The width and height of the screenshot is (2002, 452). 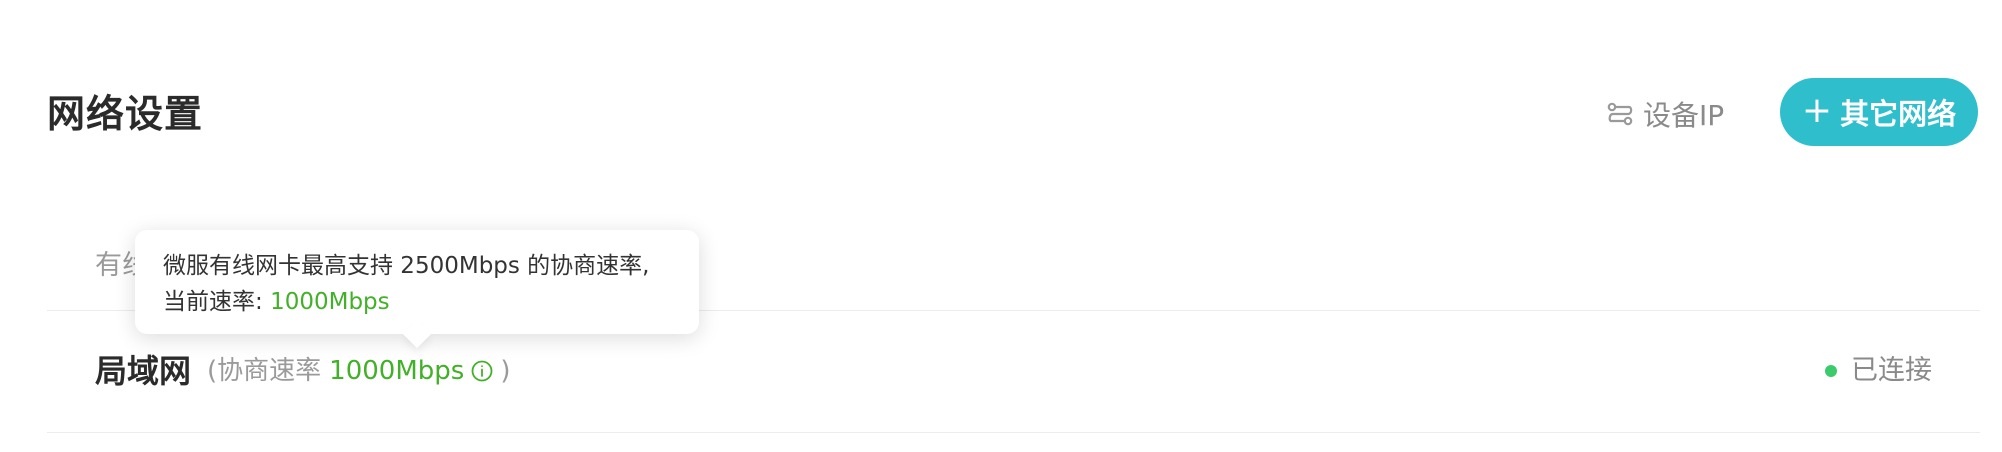 I want to click on tooltip-current-speed-label: 当前速率:, so click(x=213, y=302).